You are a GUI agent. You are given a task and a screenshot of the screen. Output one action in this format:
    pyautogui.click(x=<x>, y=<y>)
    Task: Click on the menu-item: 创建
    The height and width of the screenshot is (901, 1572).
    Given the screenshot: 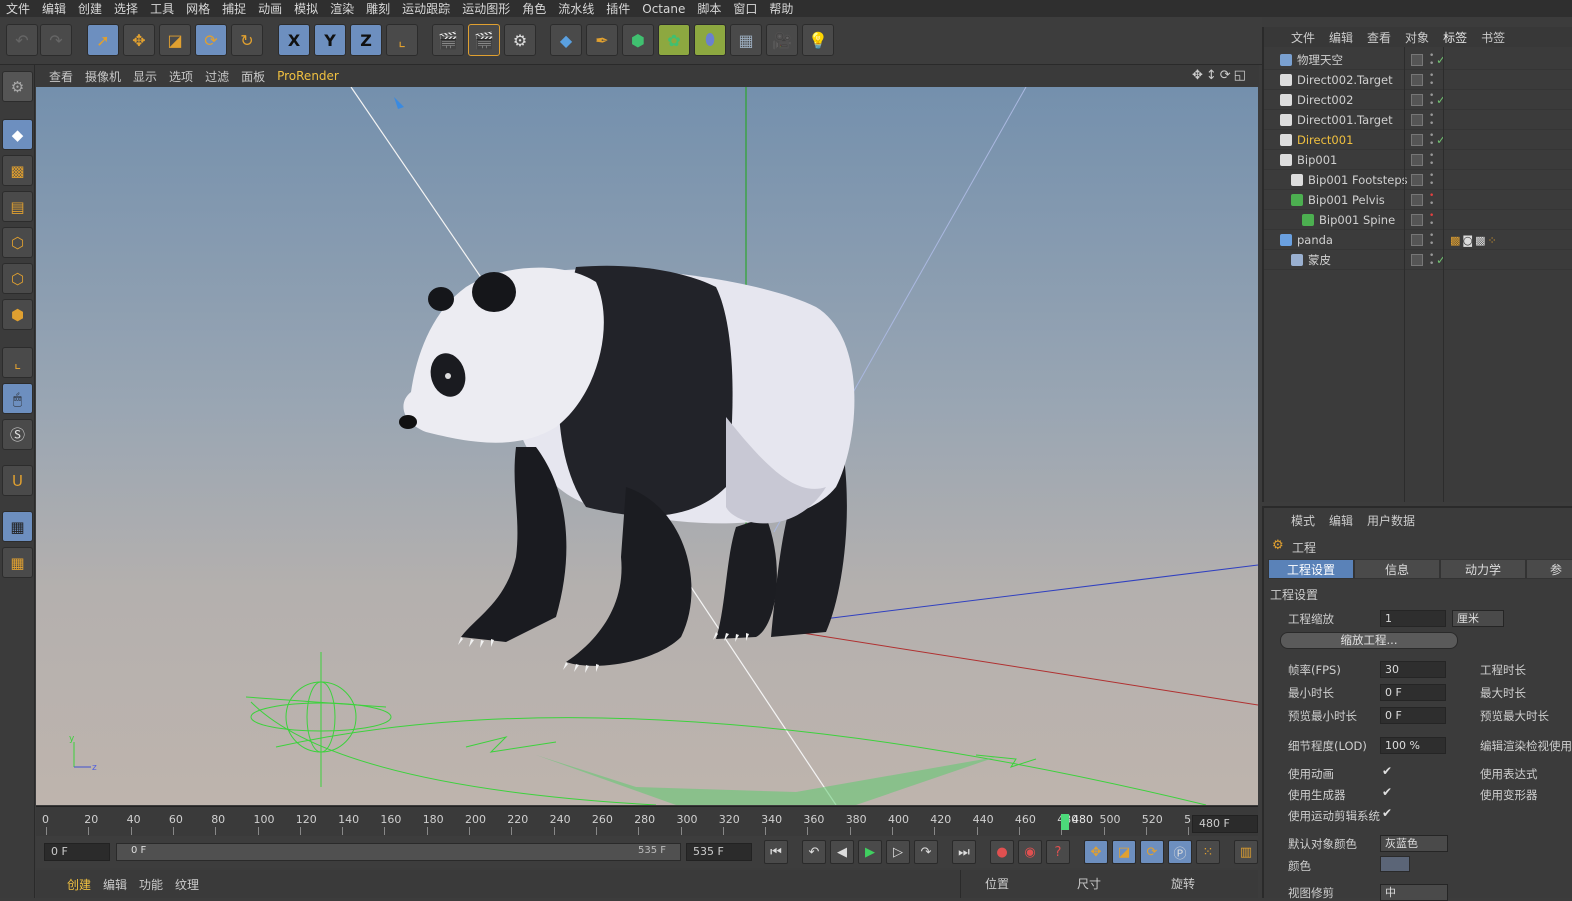 What is the action you would take?
    pyautogui.click(x=90, y=8)
    